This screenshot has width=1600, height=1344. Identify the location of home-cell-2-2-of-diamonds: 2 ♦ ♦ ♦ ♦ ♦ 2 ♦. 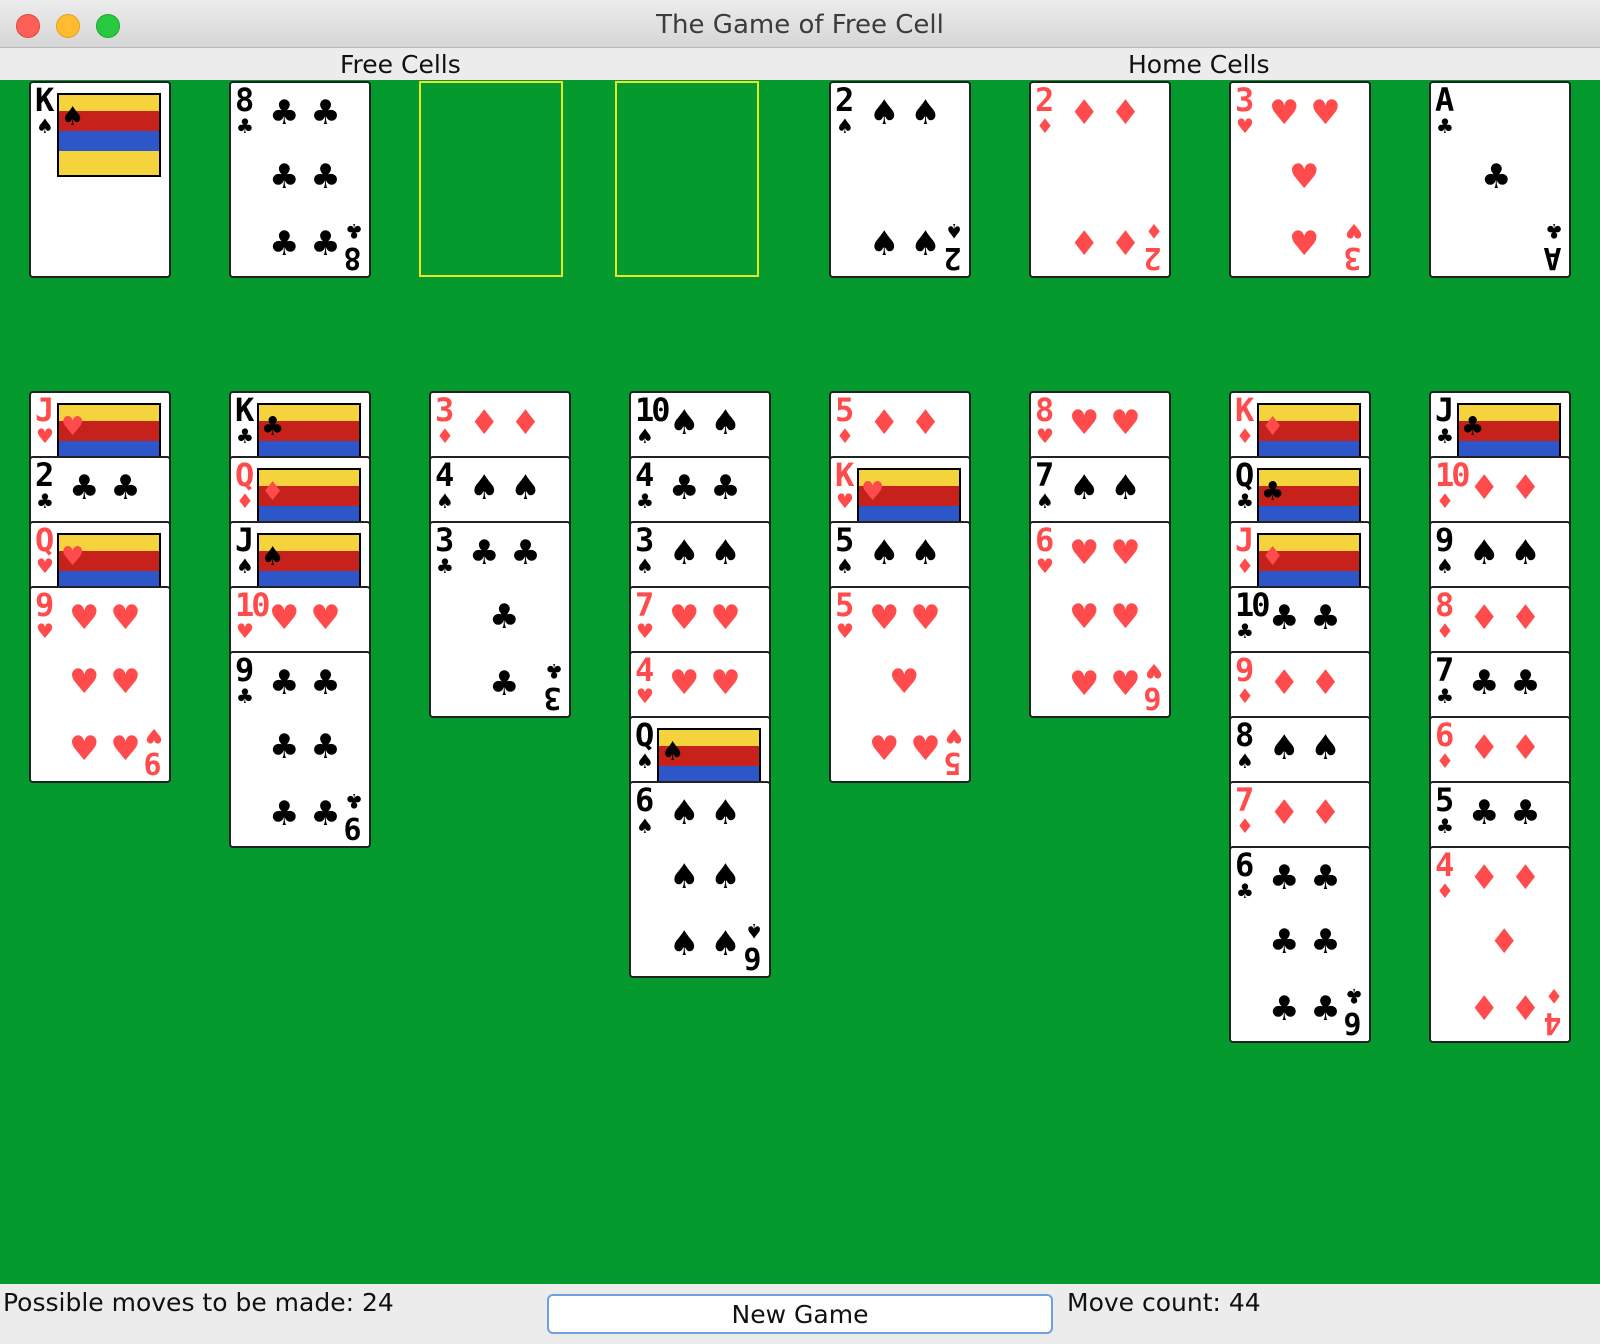
(1100, 179).